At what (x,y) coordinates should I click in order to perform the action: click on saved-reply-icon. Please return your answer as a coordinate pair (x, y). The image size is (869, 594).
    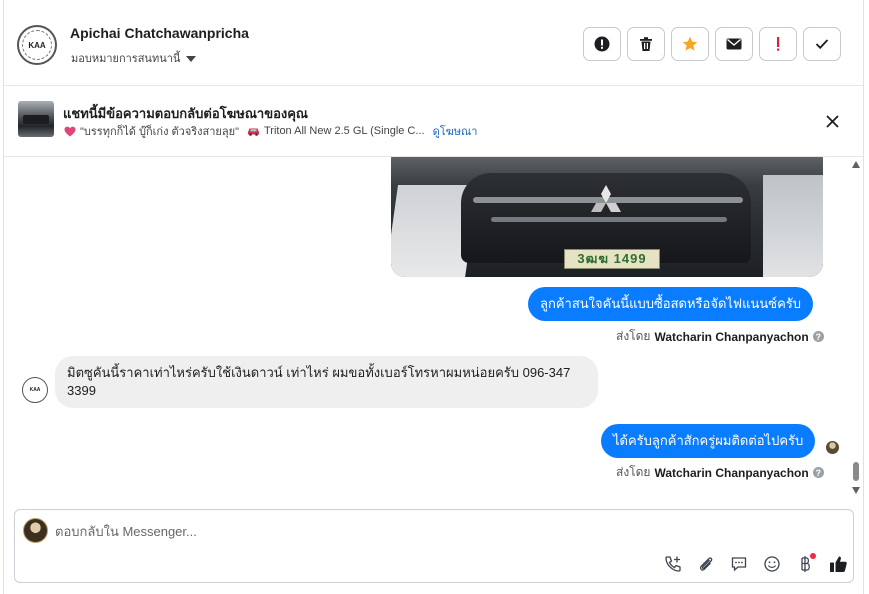
    Looking at the image, I should click on (739, 564).